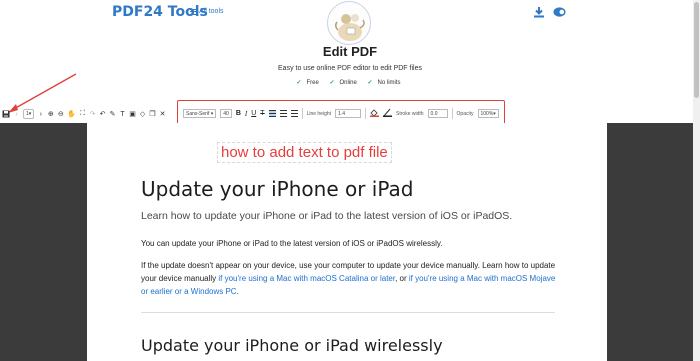 This screenshot has width=700, height=361. Describe the element at coordinates (50, 114) in the screenshot. I see `zoom-in-icon: ⊕` at that location.